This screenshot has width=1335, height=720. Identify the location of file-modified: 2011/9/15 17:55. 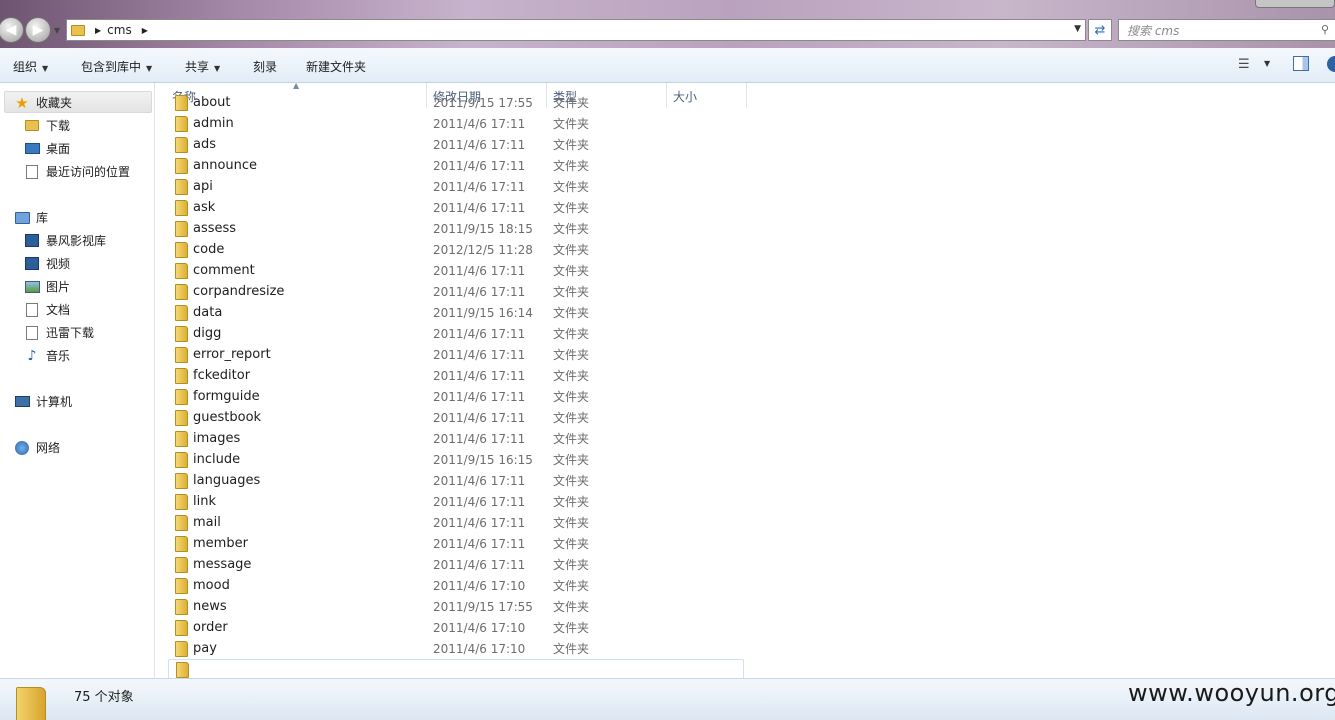
(483, 606).